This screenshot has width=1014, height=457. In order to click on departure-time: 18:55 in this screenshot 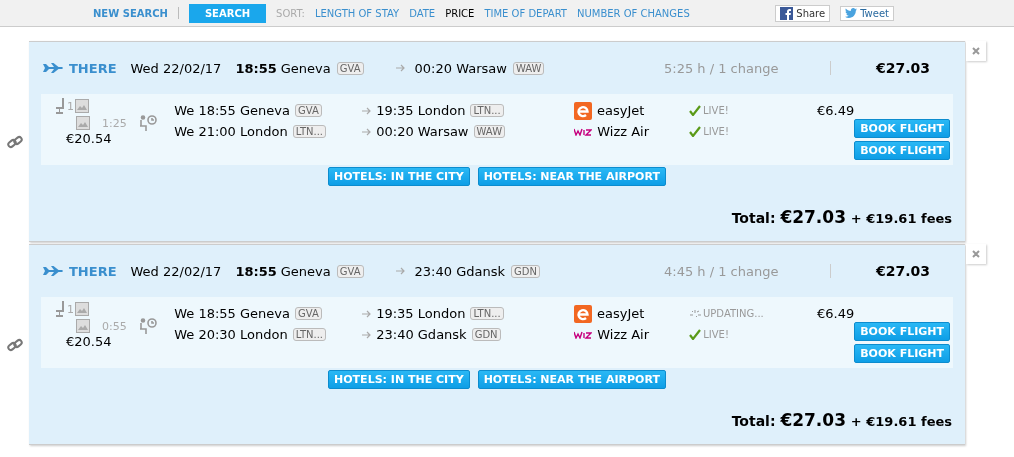, I will do `click(256, 271)`.